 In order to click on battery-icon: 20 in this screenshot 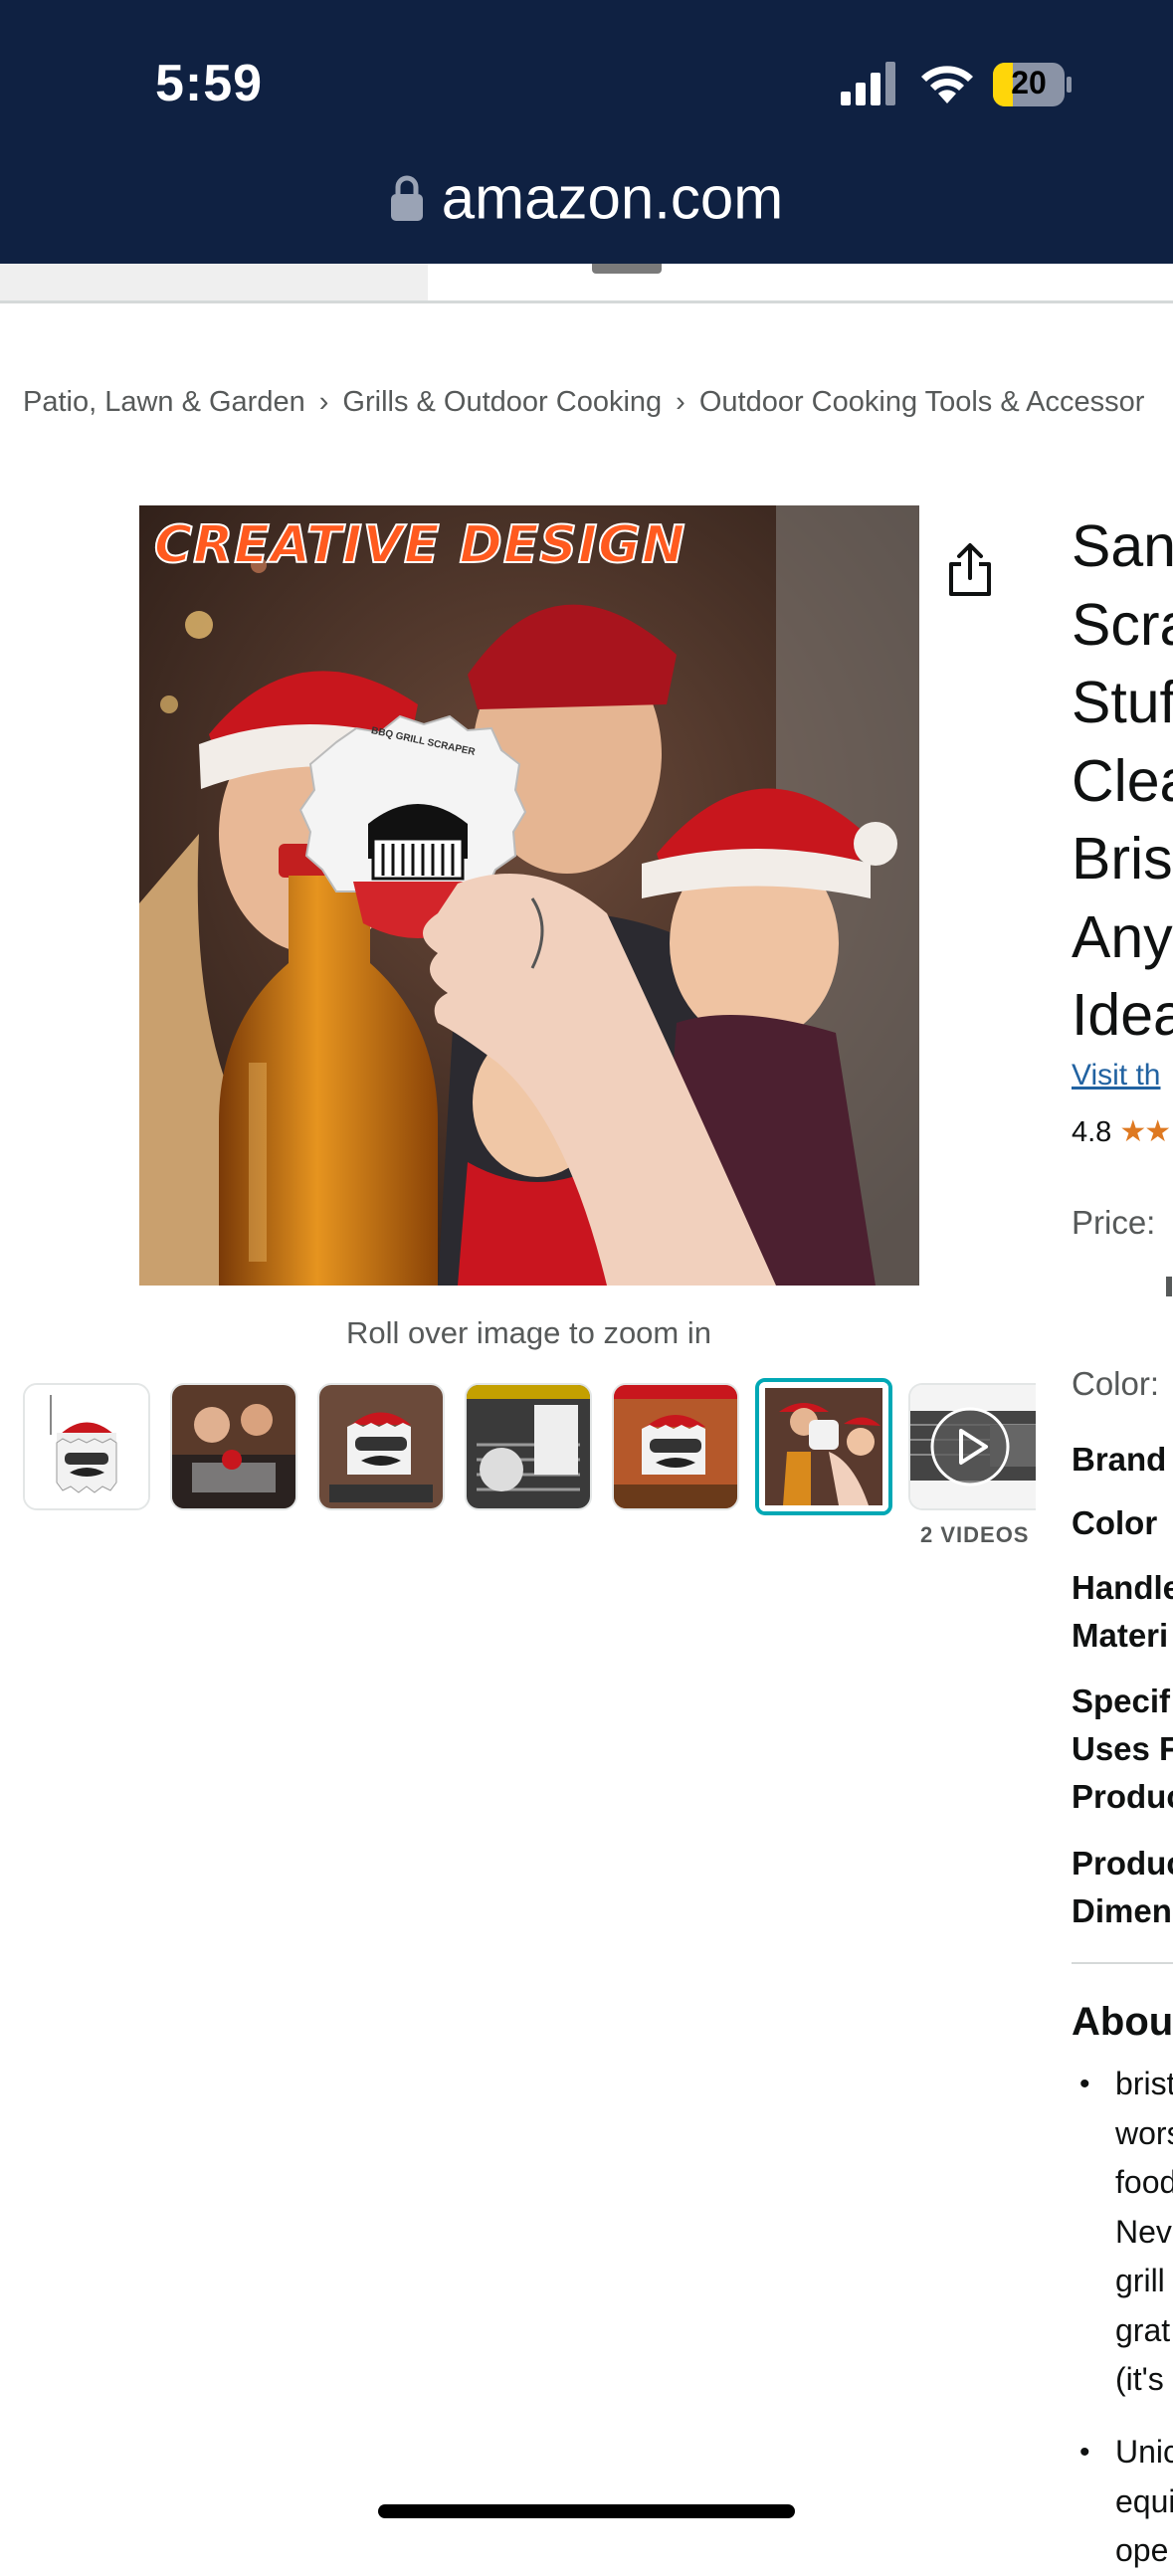, I will do `click(1033, 84)`.